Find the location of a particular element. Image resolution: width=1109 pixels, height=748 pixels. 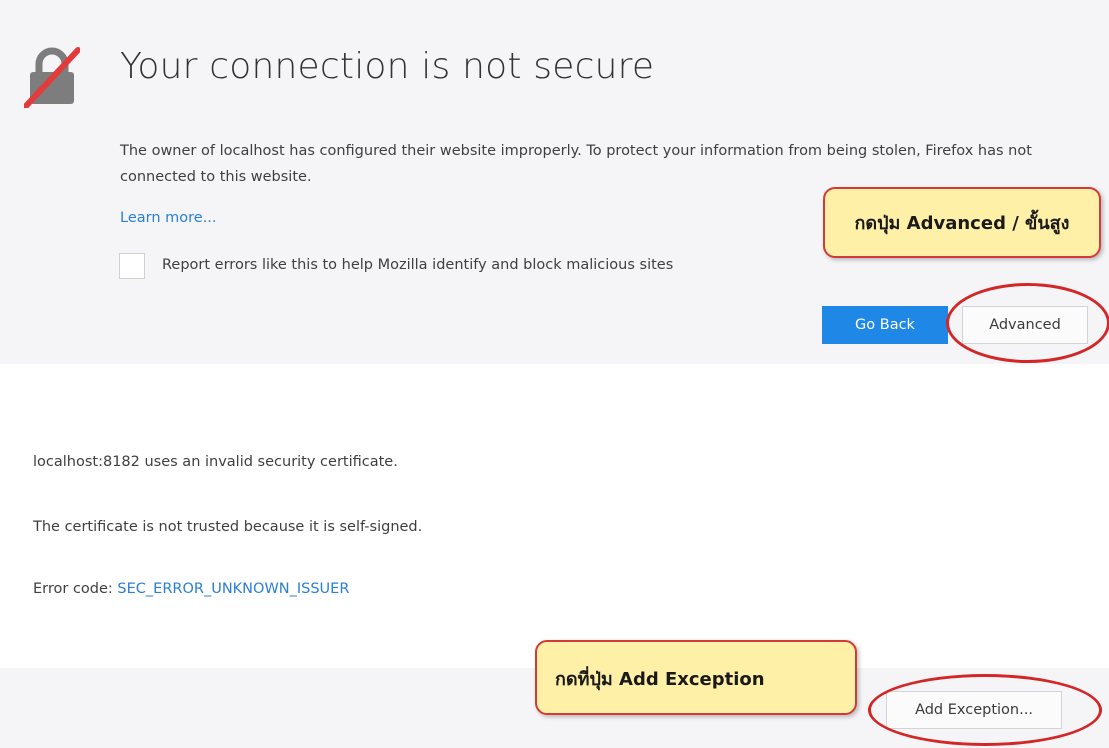

go-back-button: Go Back is located at coordinates (885, 325).